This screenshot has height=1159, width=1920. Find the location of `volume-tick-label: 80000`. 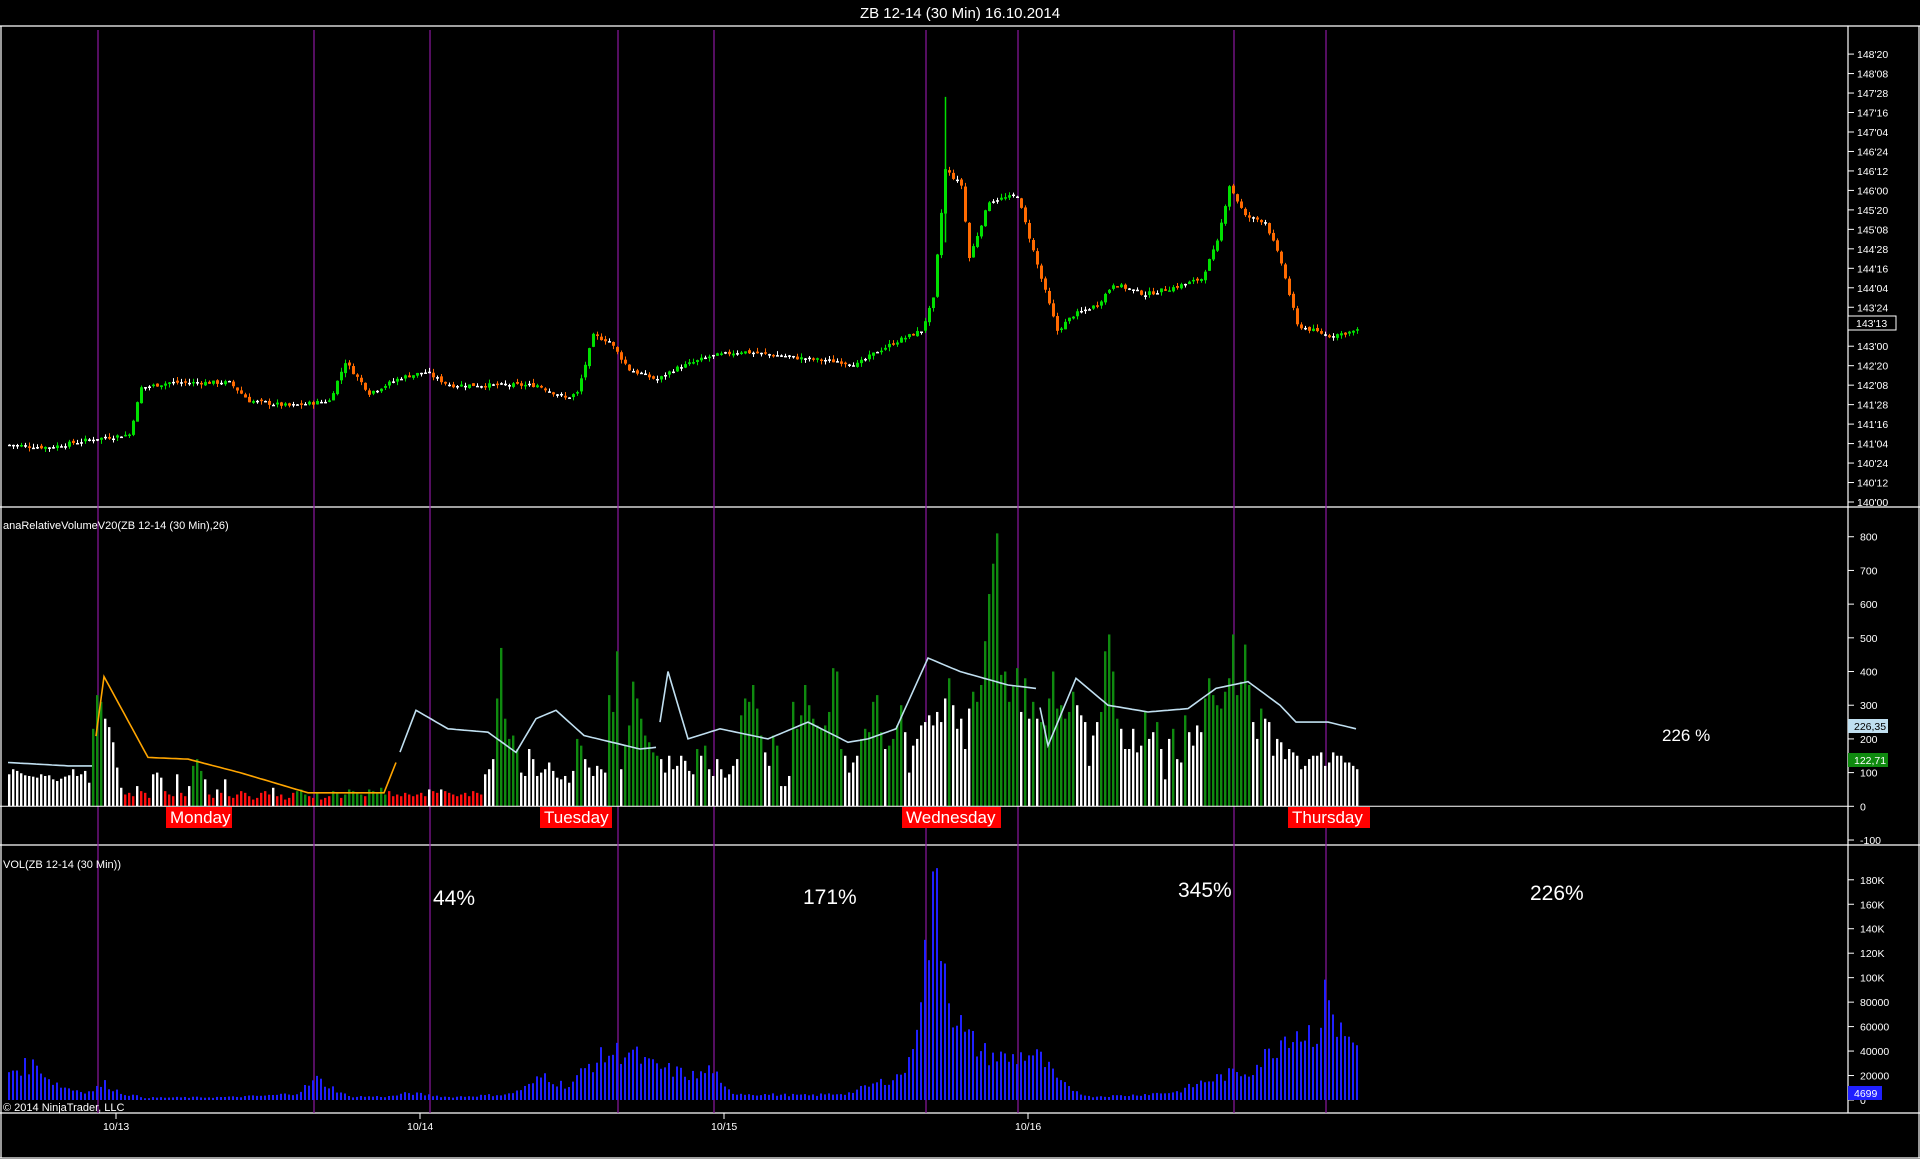

volume-tick-label: 80000 is located at coordinates (1874, 1003).